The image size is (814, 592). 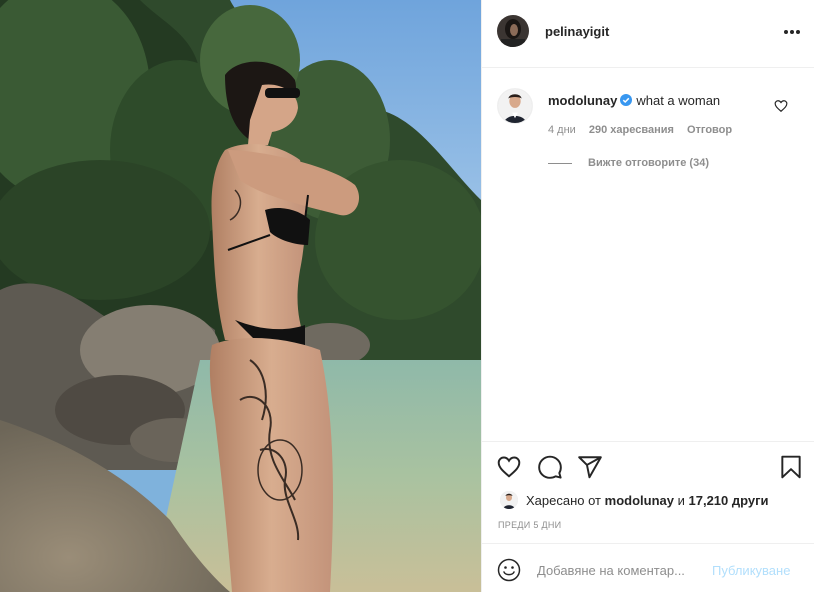 I want to click on reply-button: Отговор, so click(x=709, y=130).